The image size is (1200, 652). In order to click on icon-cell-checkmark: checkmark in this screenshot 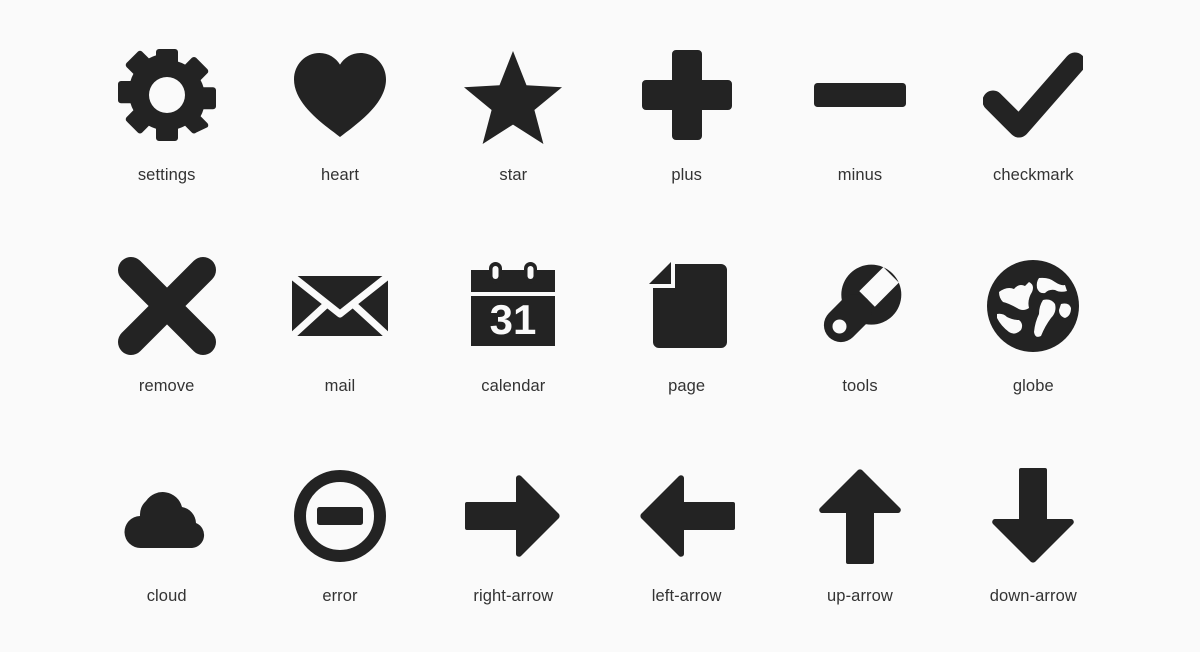, I will do `click(1033, 113)`.